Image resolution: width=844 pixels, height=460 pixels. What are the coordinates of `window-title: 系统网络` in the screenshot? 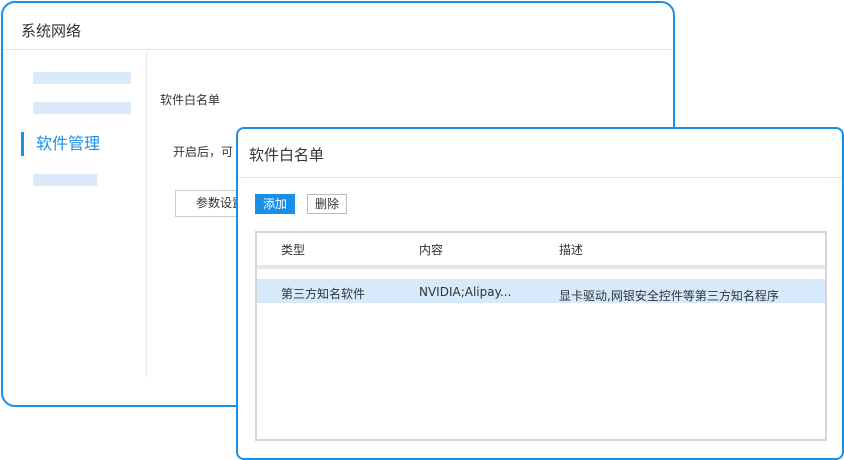 It's located at (51, 31).